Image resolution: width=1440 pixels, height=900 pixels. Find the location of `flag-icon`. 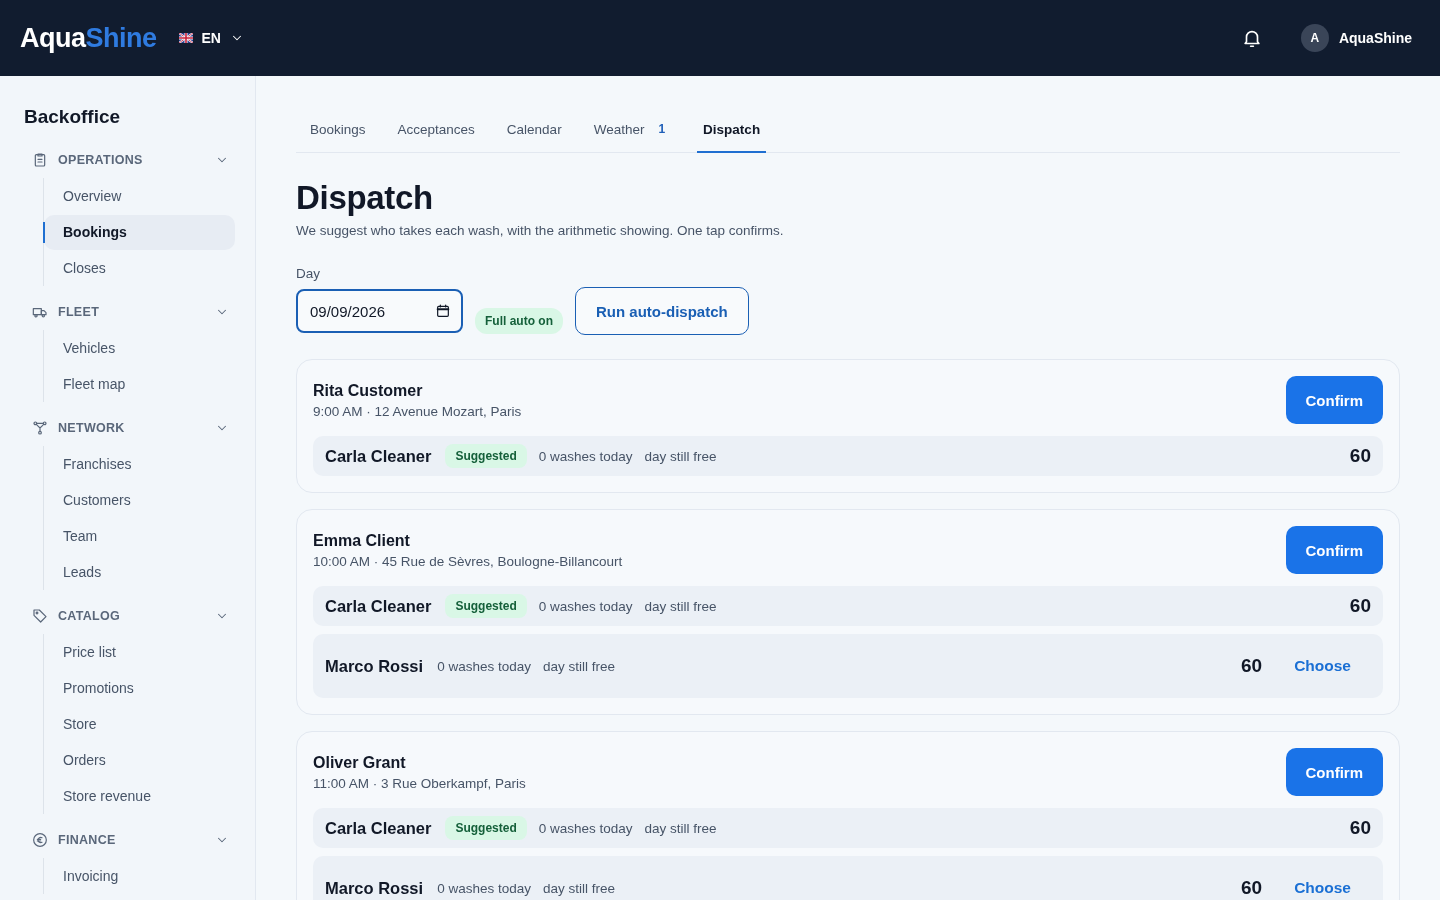

flag-icon is located at coordinates (185, 38).